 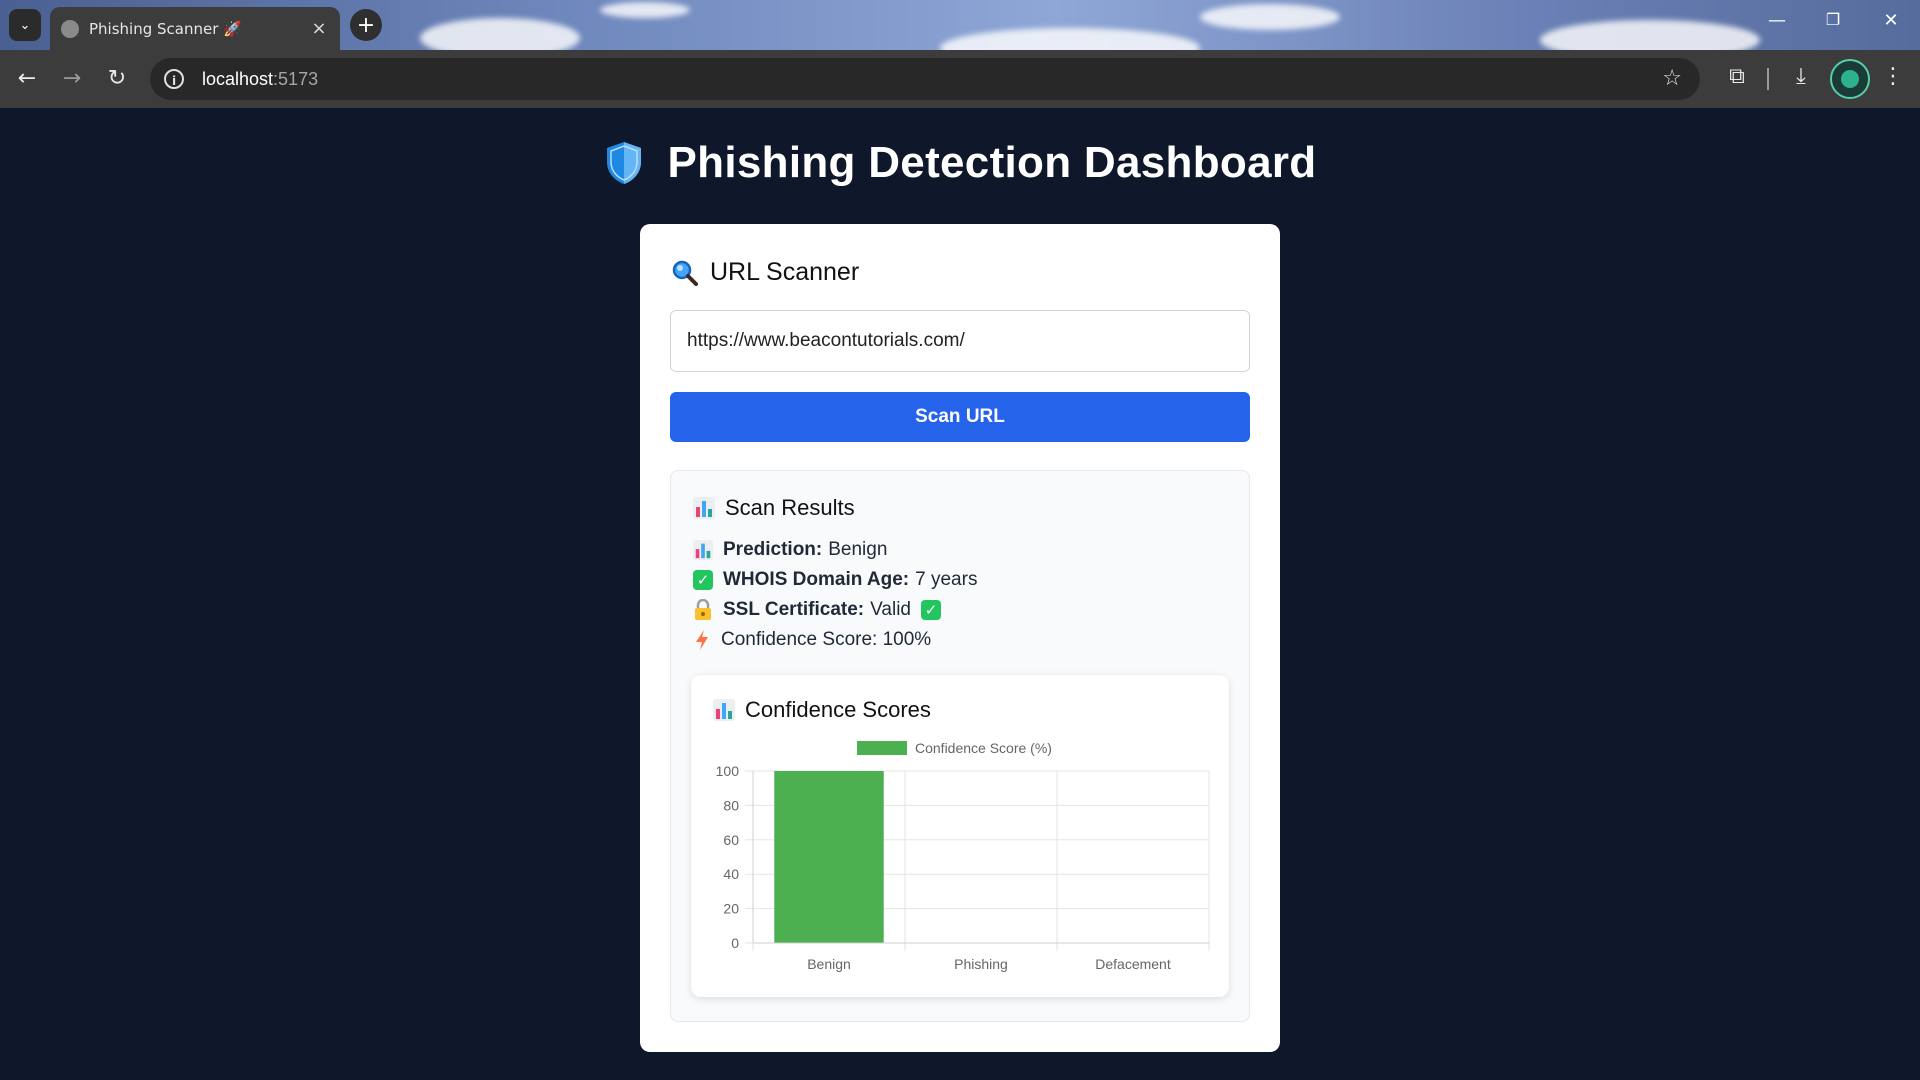 I want to click on address-bar: i localhost:5173 ☆, so click(x=925, y=79).